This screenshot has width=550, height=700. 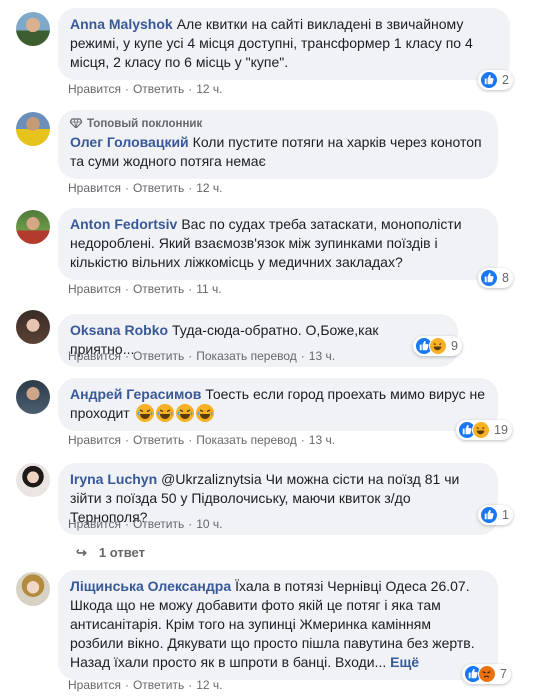 I want to click on reaction-summary: 8, so click(x=495, y=278).